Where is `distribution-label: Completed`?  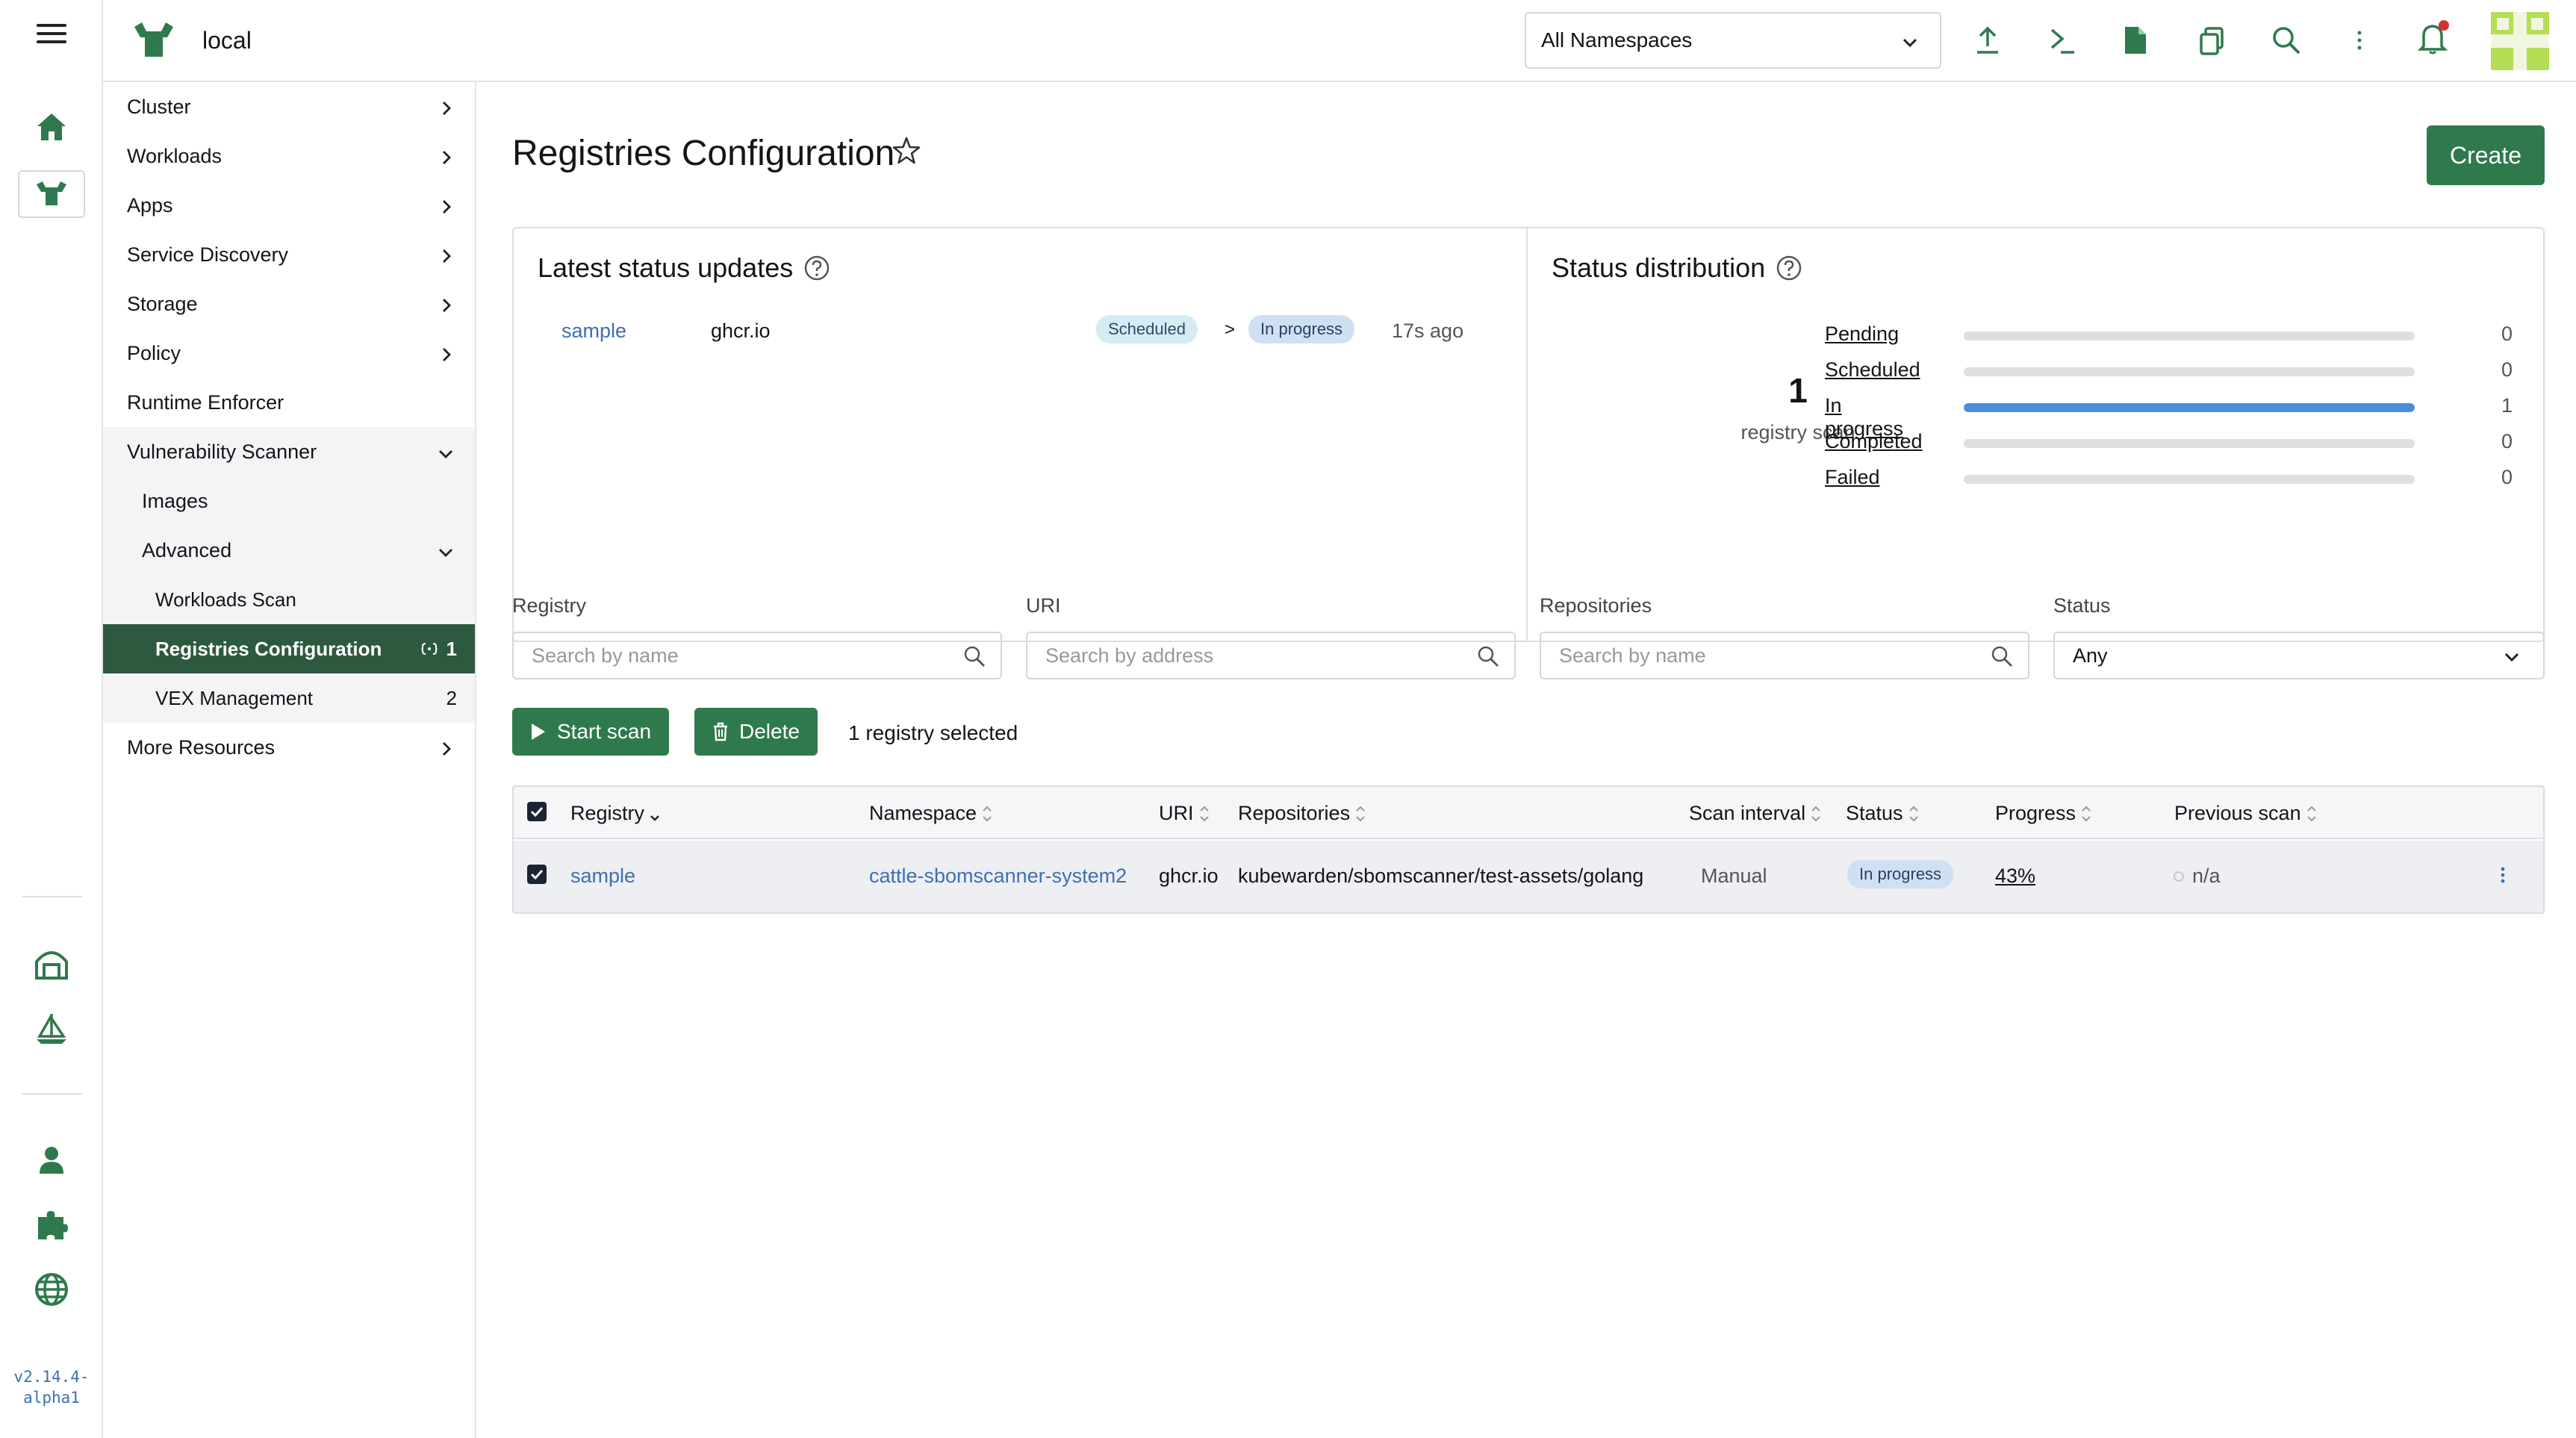
distribution-label: Completed is located at coordinates (1874, 441).